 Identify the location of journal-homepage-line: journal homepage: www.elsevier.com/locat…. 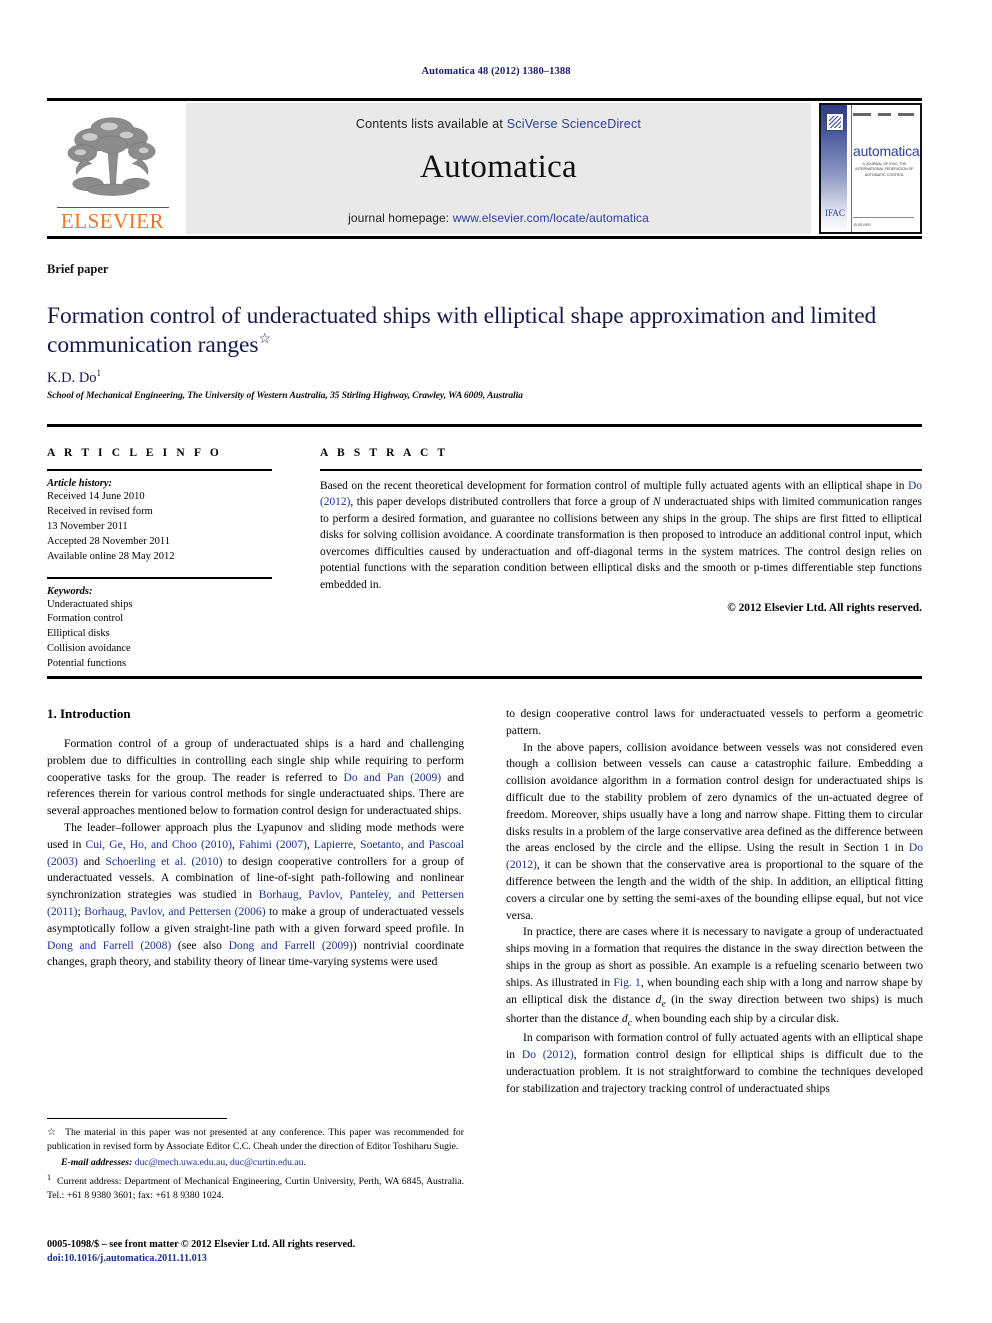
(498, 218).